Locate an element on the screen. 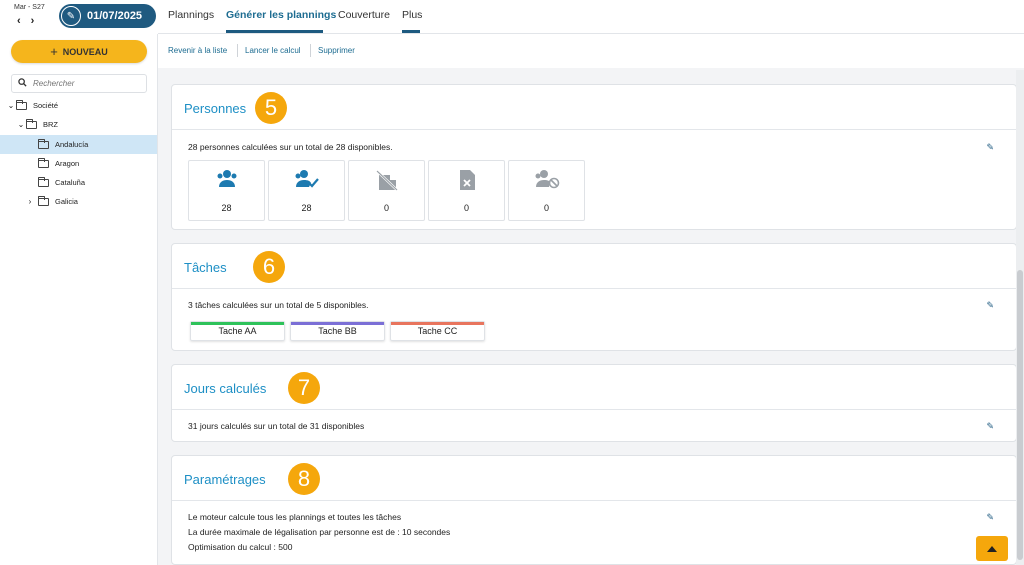 This screenshot has height=565, width=1024. step-badge: 5 is located at coordinates (271, 108).